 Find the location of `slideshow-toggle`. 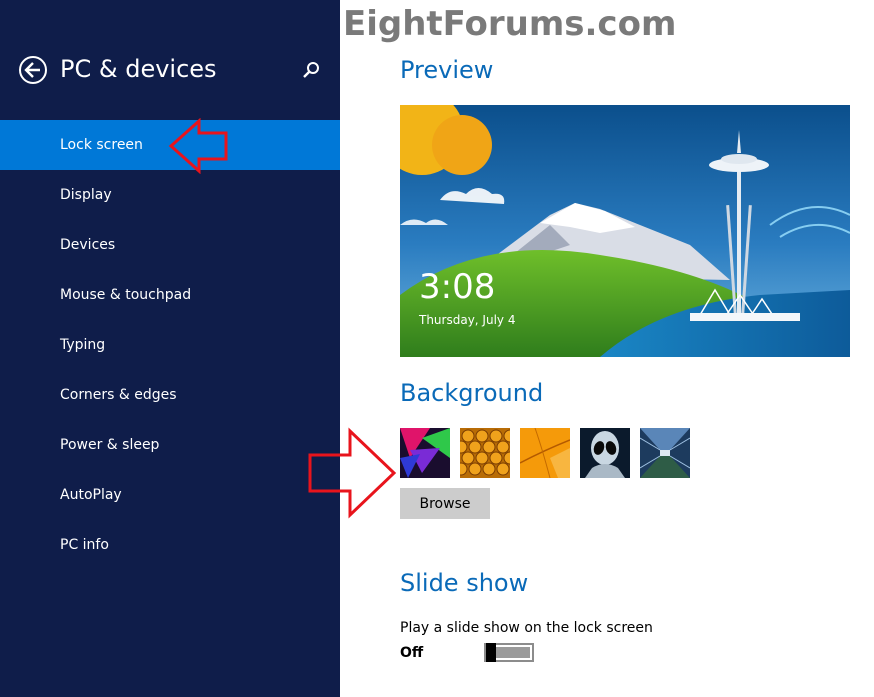

slideshow-toggle is located at coordinates (509, 652).